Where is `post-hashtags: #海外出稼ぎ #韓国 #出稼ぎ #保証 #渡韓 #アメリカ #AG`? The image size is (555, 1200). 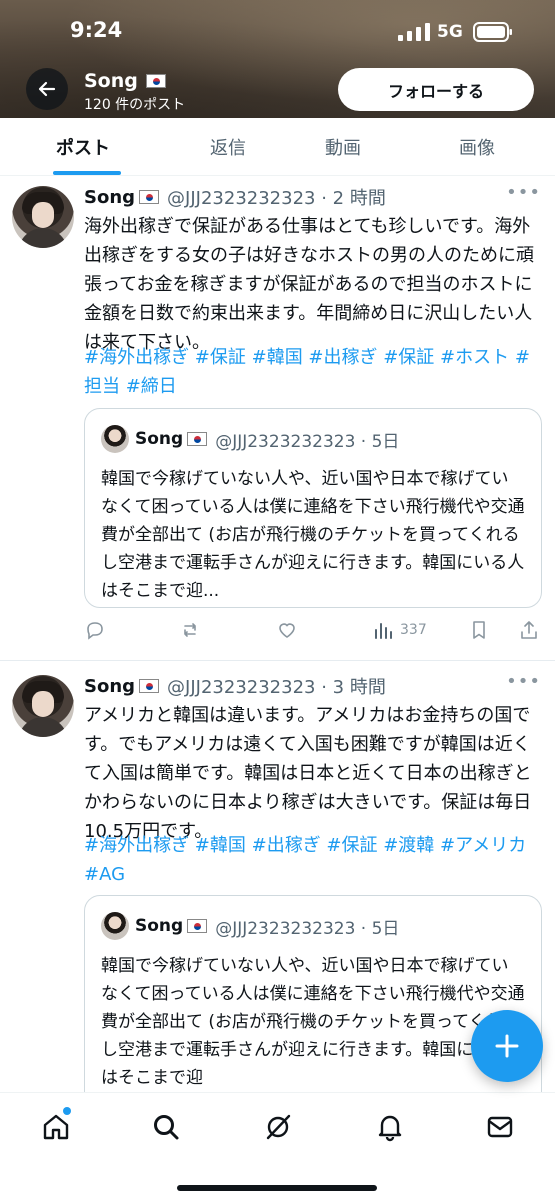 post-hashtags: #海外出稼ぎ #韓国 #出稼ぎ #保証 #渡韓 #アメリカ #AG is located at coordinates (311, 860).